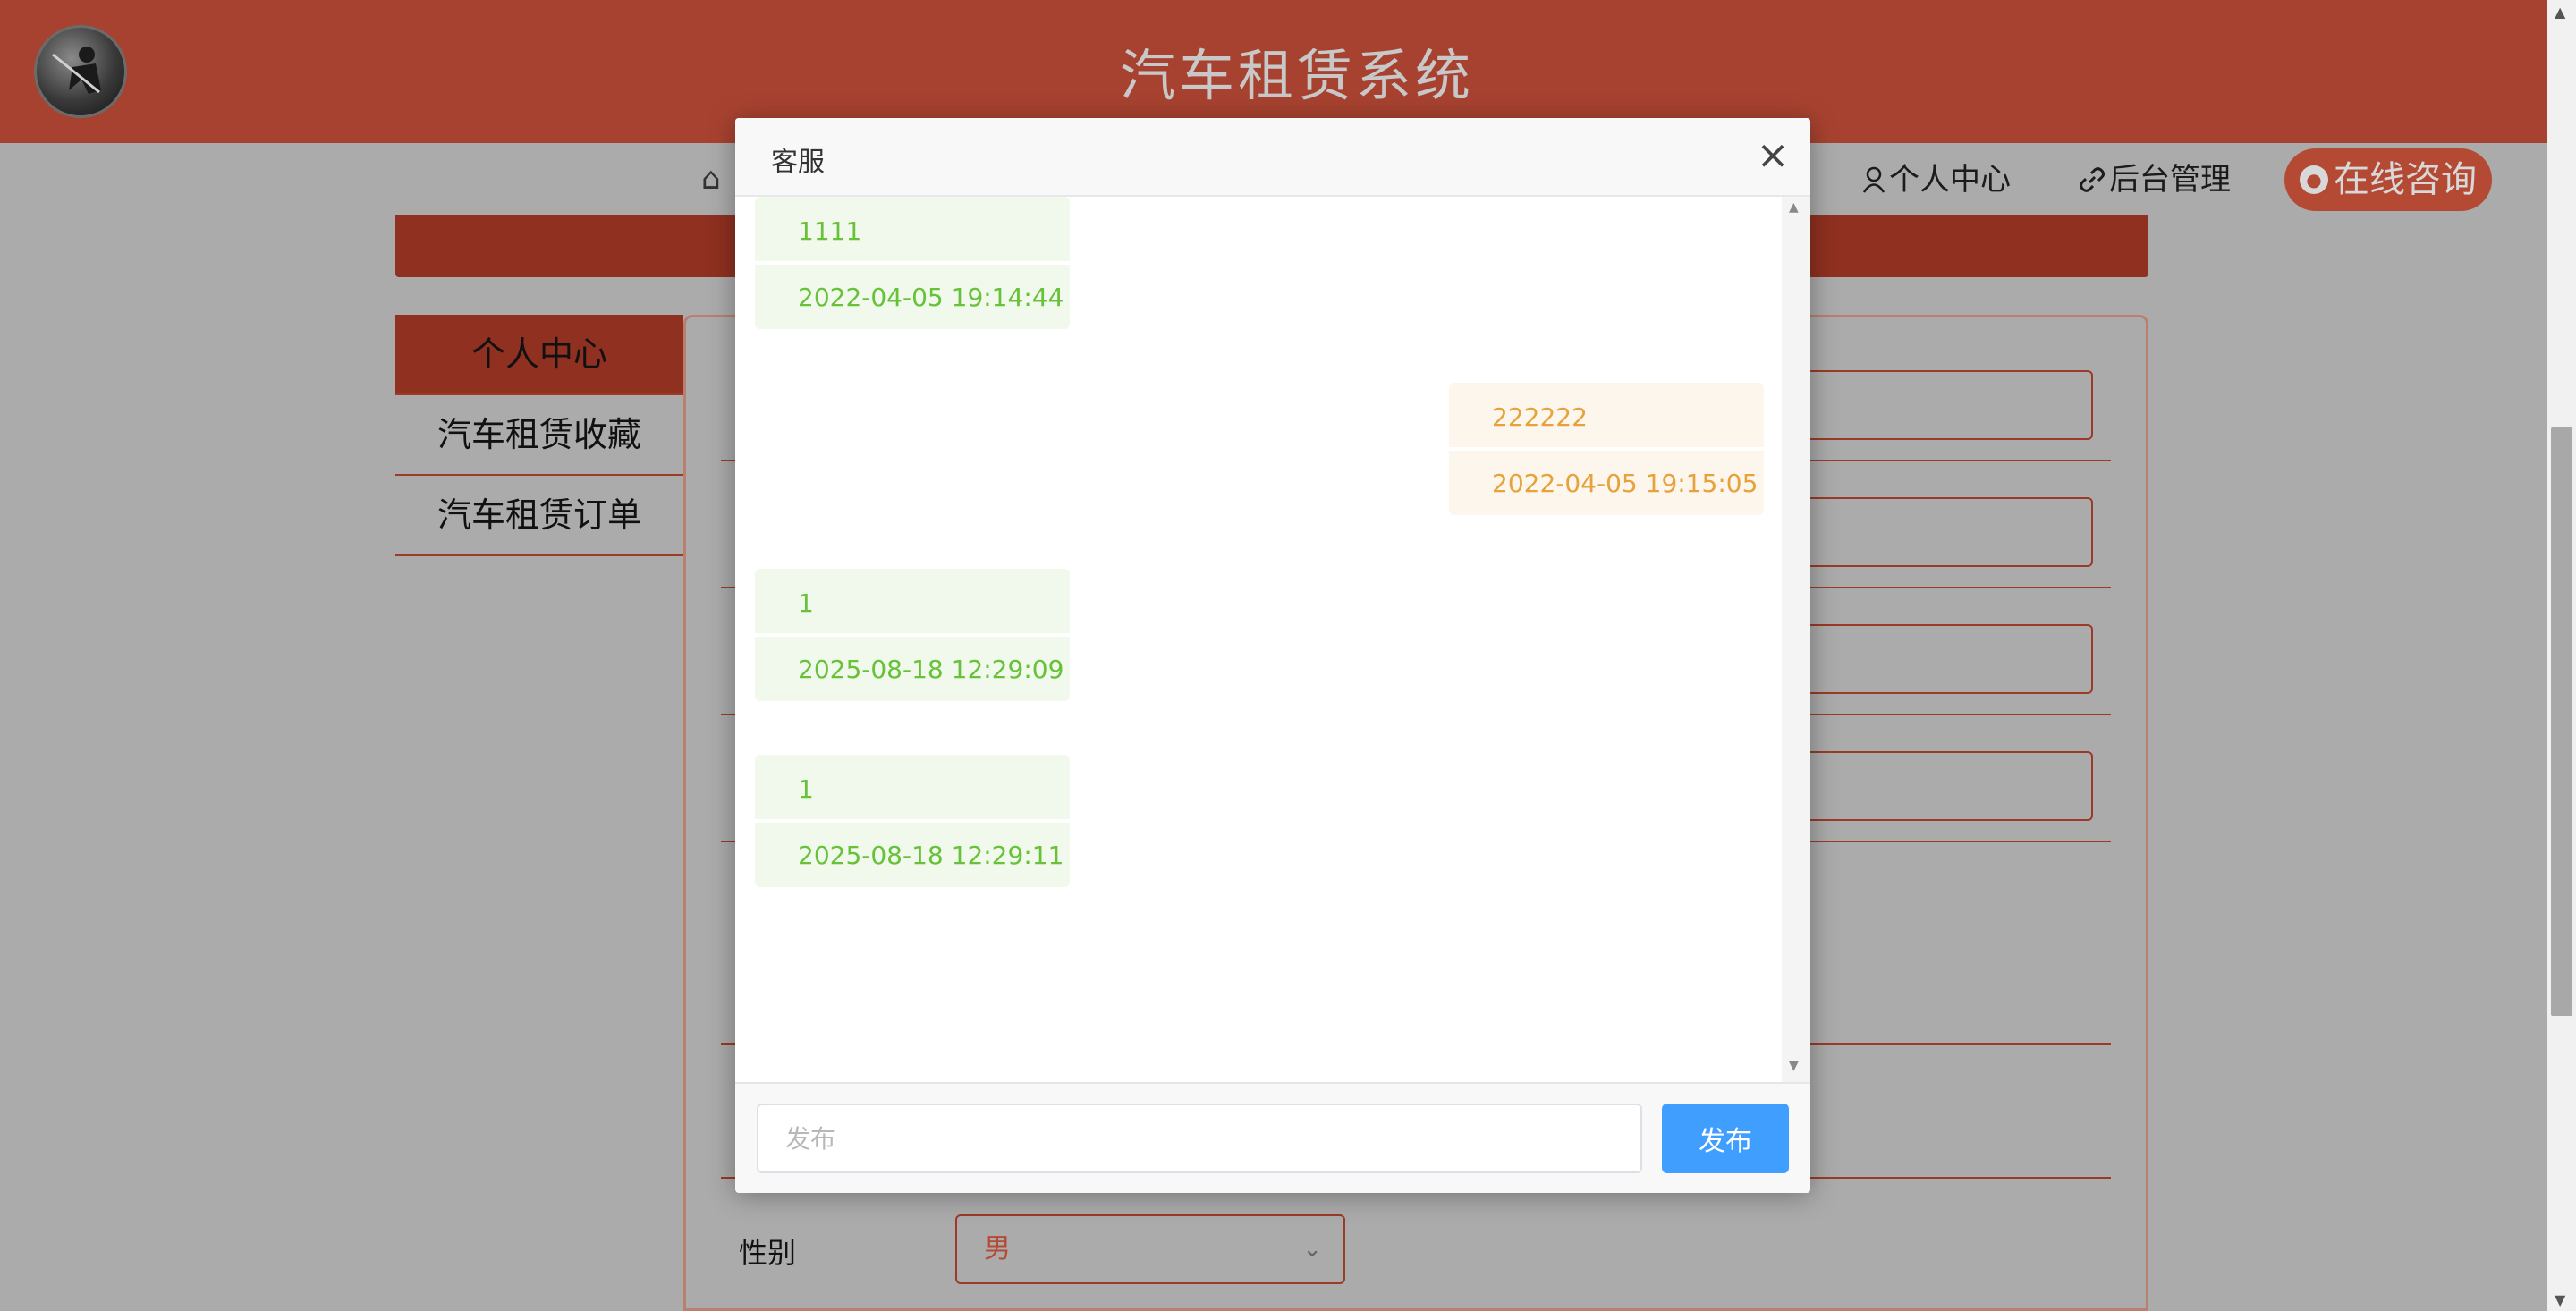 This screenshot has height=1311, width=2576. I want to click on send-button: 发布, so click(1725, 1138).